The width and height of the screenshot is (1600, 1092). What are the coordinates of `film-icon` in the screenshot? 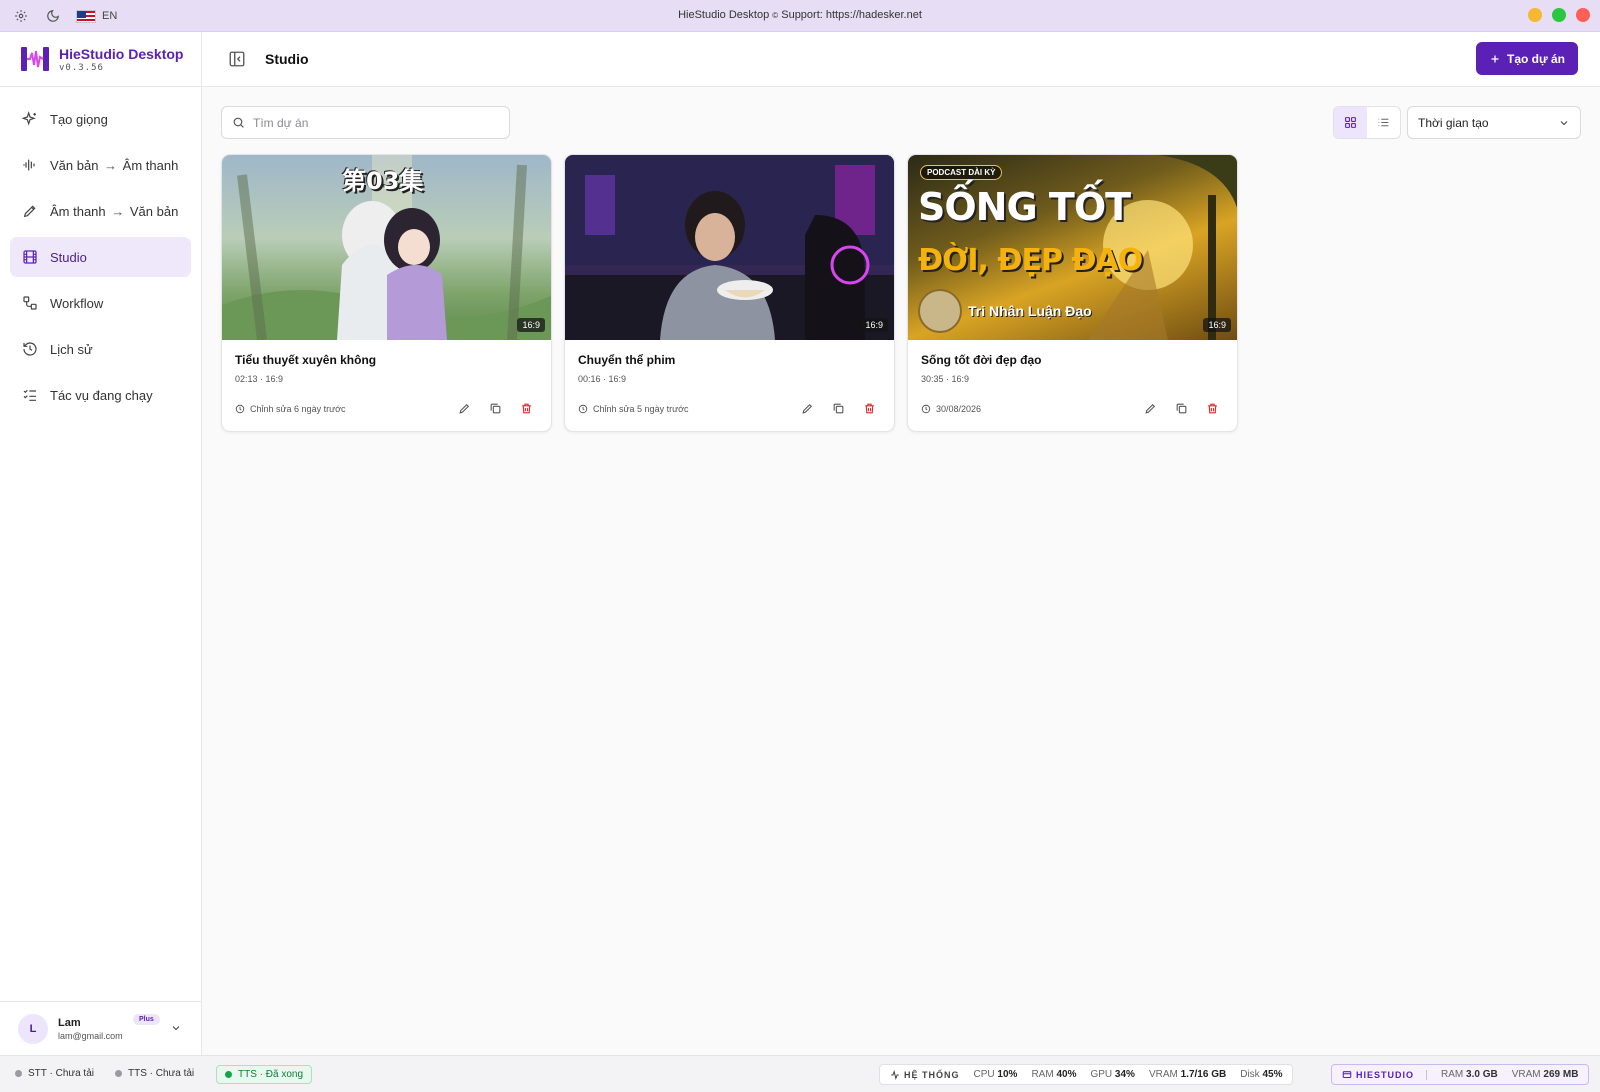 It's located at (30, 257).